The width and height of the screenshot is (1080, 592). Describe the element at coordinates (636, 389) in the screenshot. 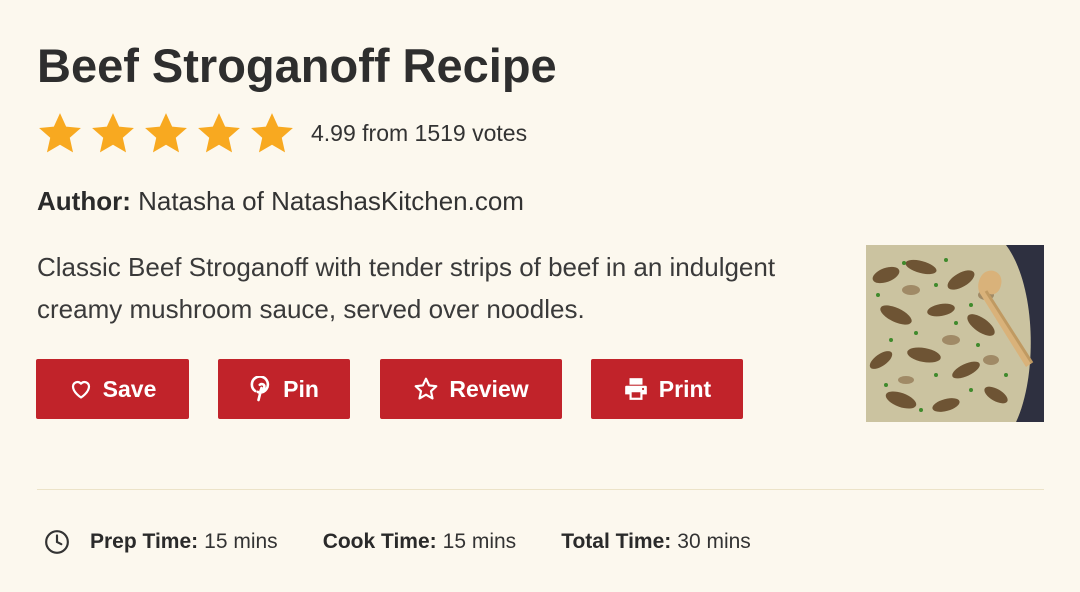

I see `printer-icon` at that location.